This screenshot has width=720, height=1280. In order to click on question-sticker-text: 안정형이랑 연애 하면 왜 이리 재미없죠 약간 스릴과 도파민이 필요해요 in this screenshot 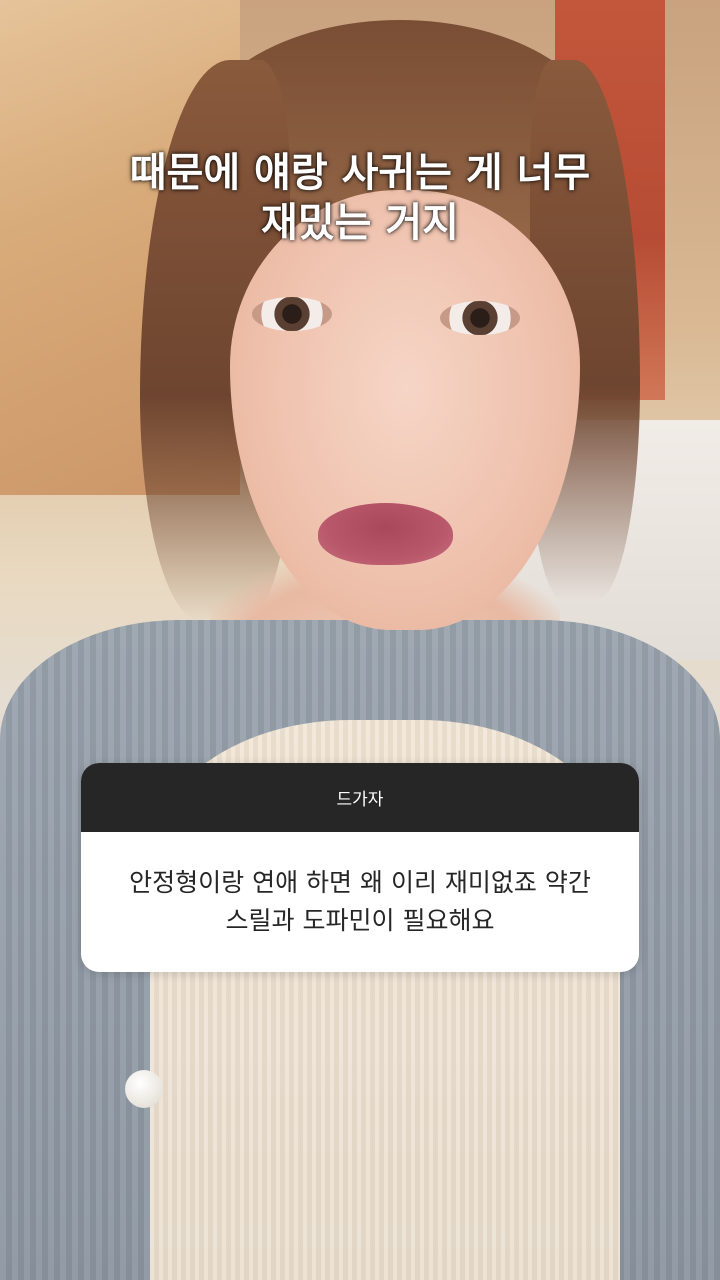, I will do `click(360, 901)`.